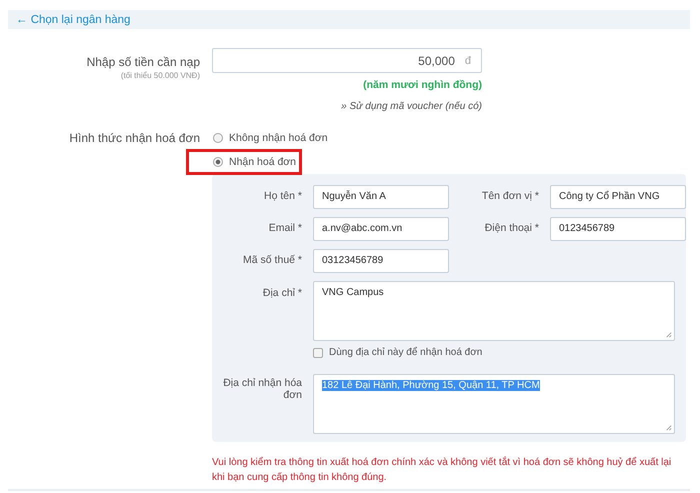 The height and width of the screenshot is (493, 700). Describe the element at coordinates (405, 352) in the screenshot. I see `checkbox-label: Dùng địa chỉ này để nhận hoá đơn` at that location.